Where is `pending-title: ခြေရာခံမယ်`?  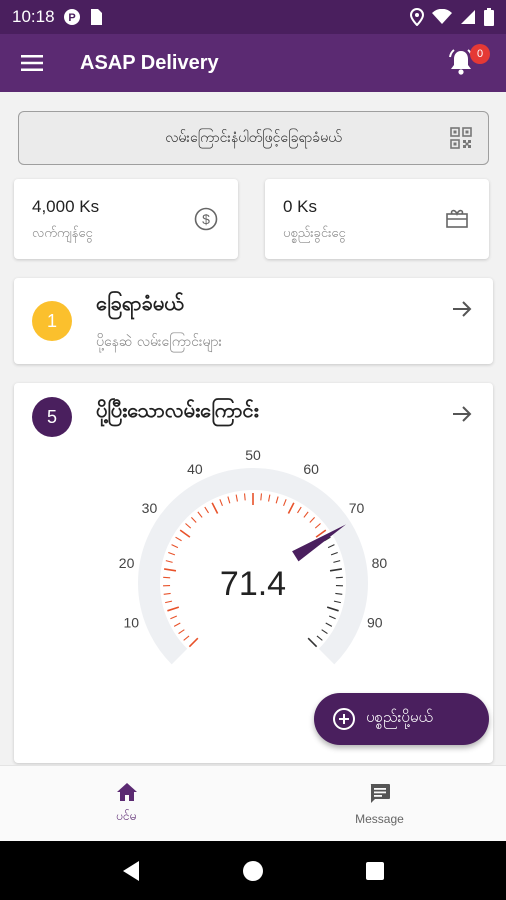
pending-title: ခြေရာခံမယ် is located at coordinates (140, 303).